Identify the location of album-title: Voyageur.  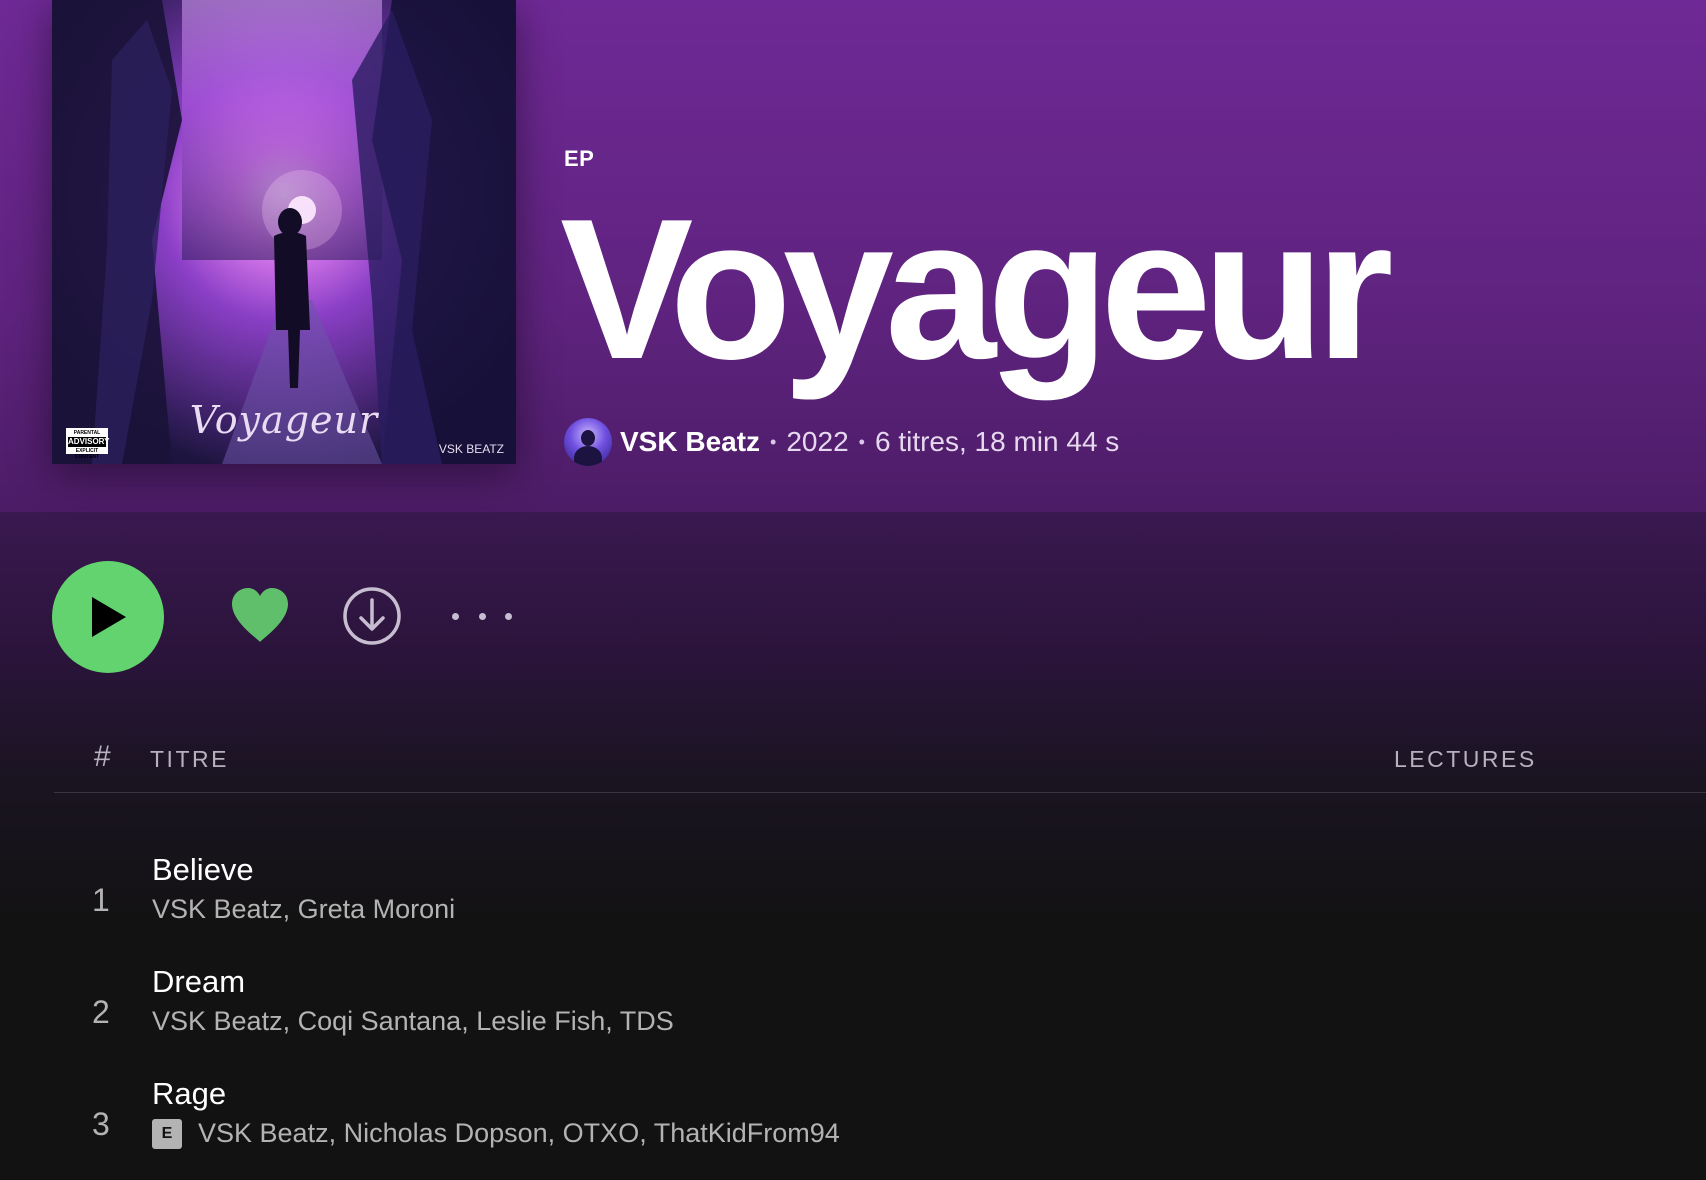
(977, 289).